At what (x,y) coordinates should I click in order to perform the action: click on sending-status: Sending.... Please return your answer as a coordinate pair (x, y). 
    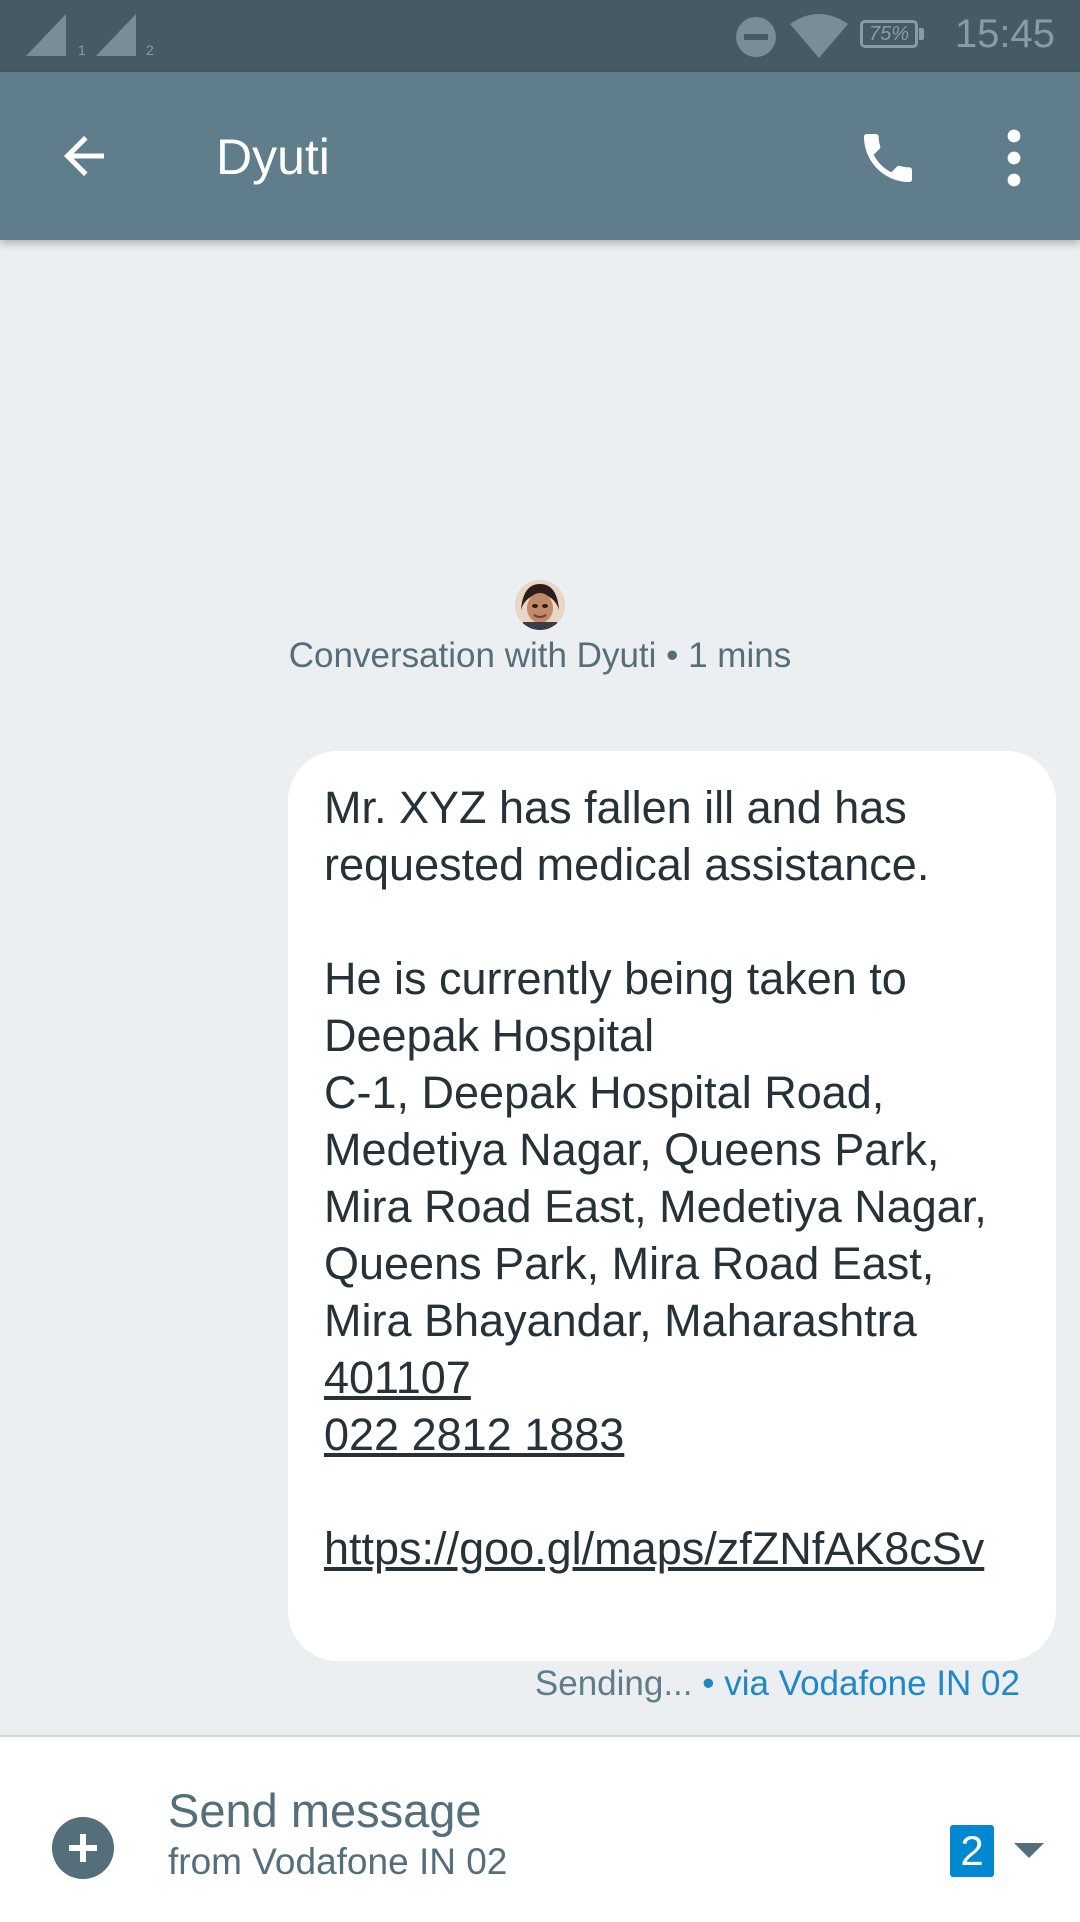
    Looking at the image, I should click on (613, 1683).